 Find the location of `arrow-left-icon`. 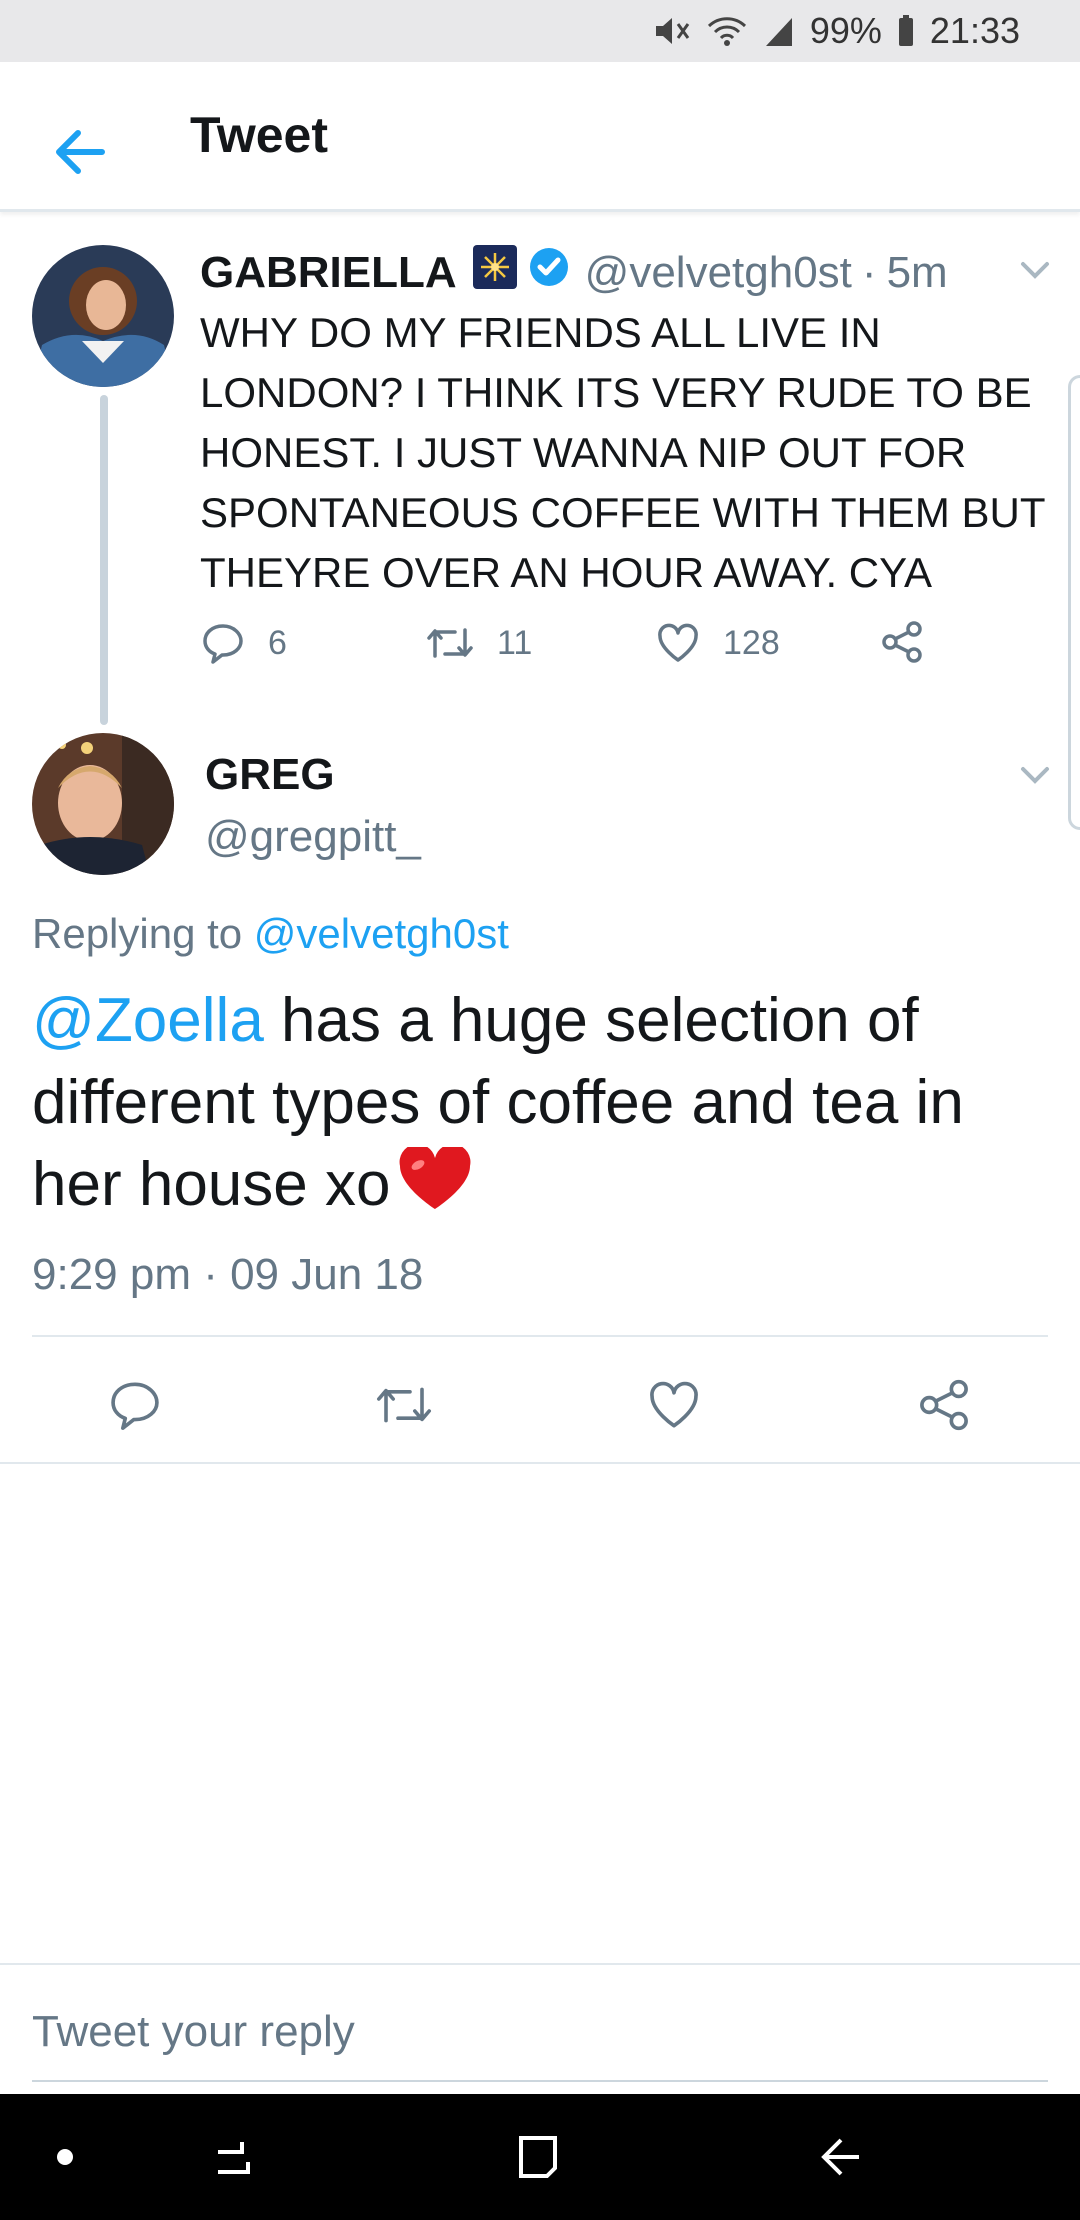

arrow-left-icon is located at coordinates (80, 152).